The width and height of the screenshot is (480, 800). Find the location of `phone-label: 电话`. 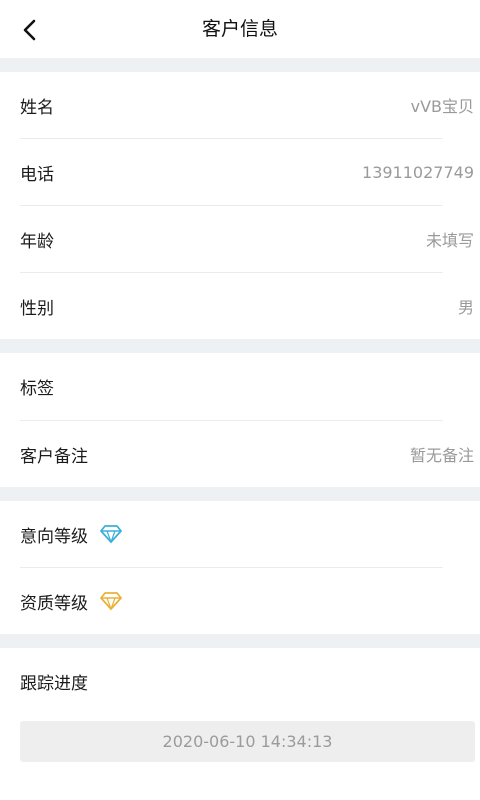

phone-label: 电话 is located at coordinates (37, 174).